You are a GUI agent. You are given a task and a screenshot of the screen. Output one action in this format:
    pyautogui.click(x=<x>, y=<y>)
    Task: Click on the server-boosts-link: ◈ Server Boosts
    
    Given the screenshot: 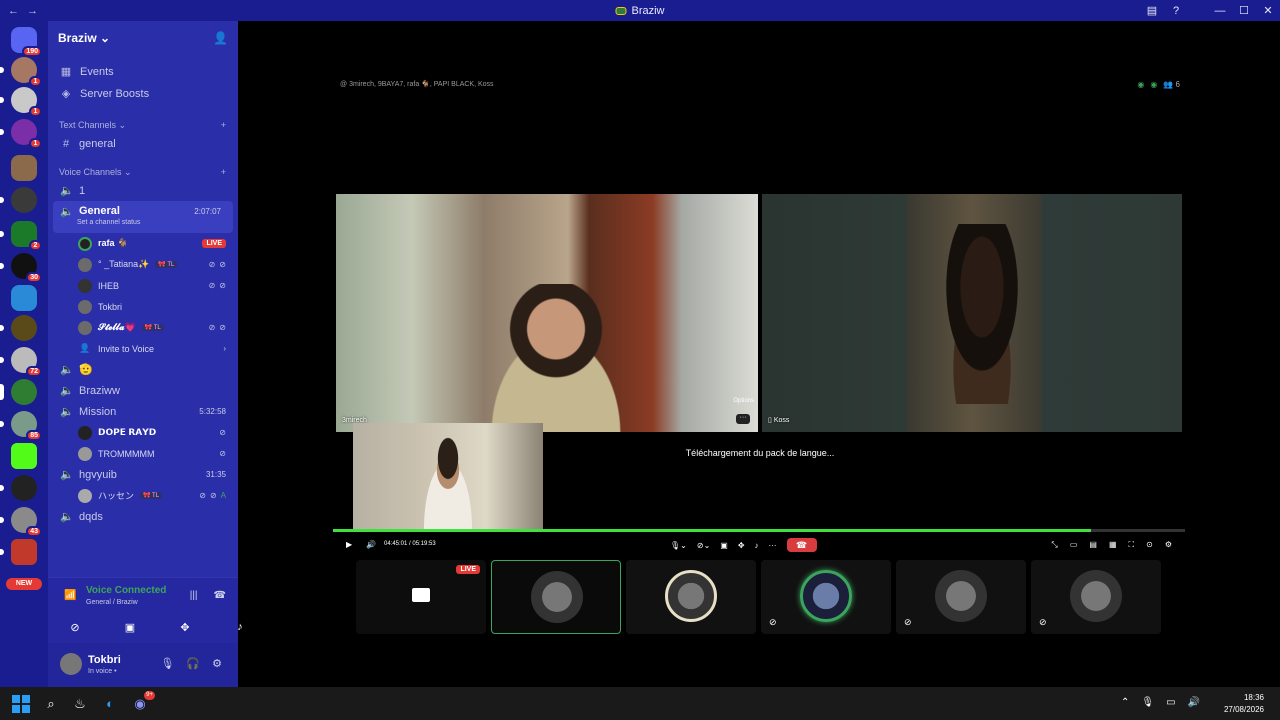 What is the action you would take?
    pyautogui.click(x=143, y=94)
    